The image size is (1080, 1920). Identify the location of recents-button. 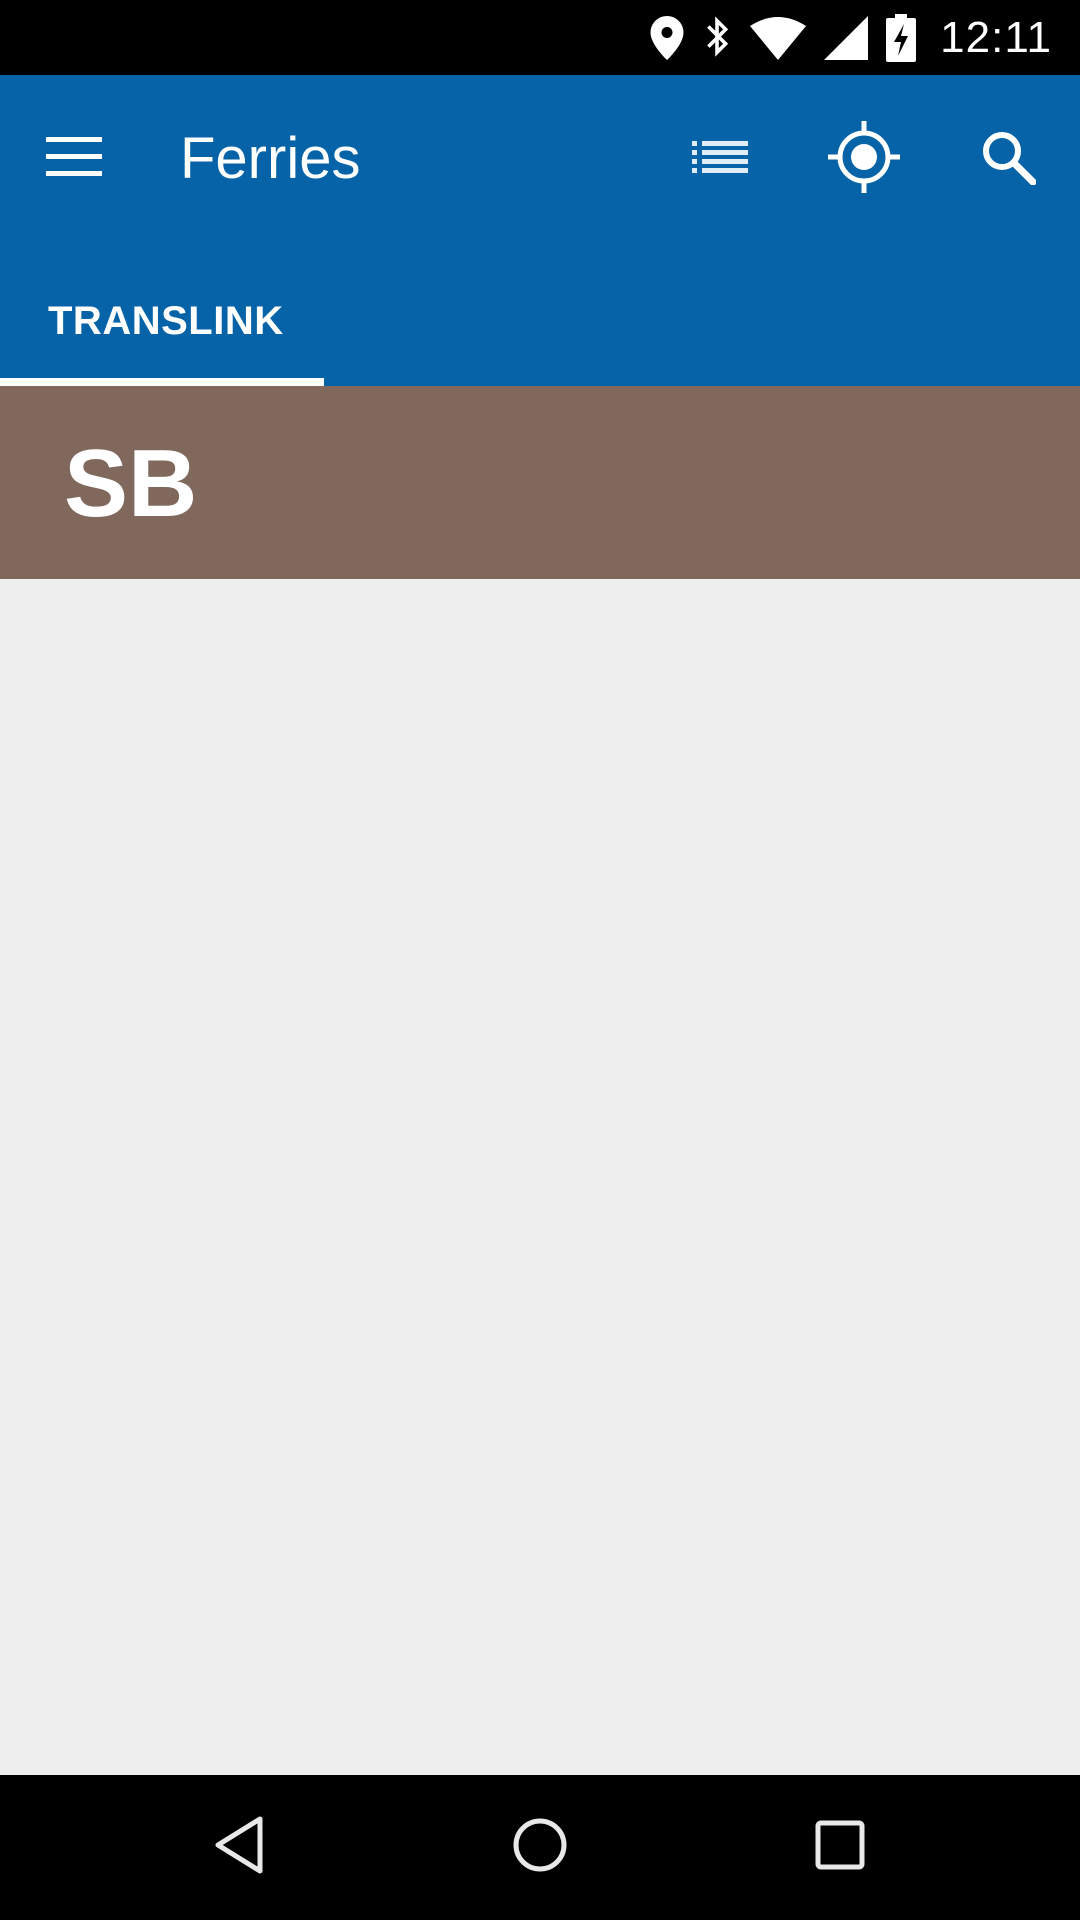
(840, 1847).